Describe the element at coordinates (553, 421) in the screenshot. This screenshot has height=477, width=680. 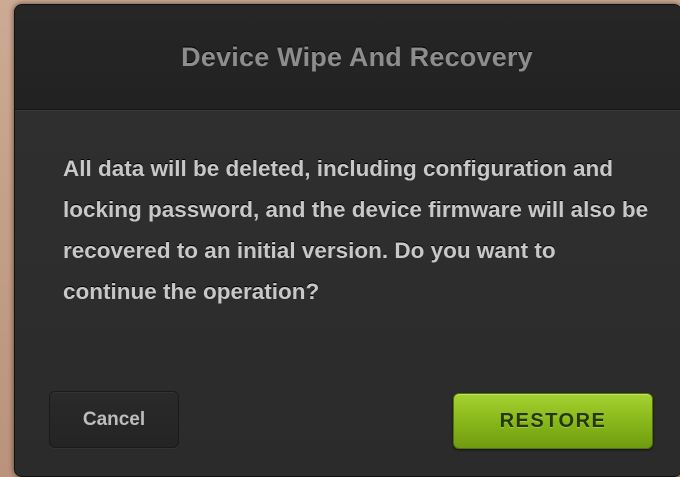
I see `restore-button: RESTORE` at that location.